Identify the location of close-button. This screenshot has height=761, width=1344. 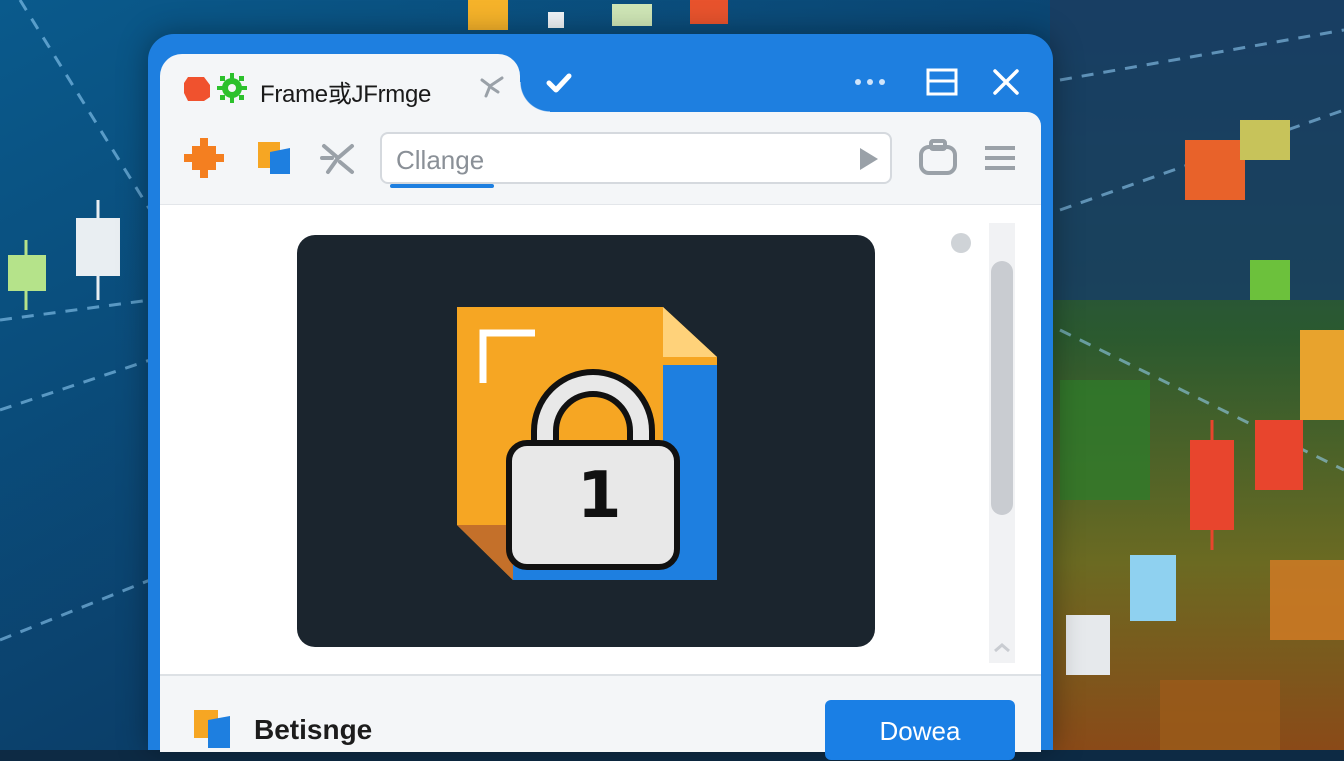
(1006, 82).